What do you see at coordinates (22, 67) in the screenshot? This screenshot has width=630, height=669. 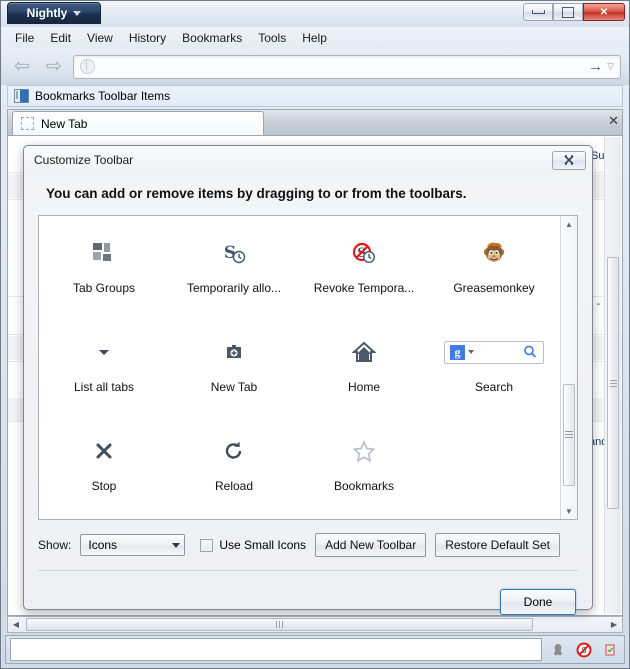 I see `back-button: ⇦` at bounding box center [22, 67].